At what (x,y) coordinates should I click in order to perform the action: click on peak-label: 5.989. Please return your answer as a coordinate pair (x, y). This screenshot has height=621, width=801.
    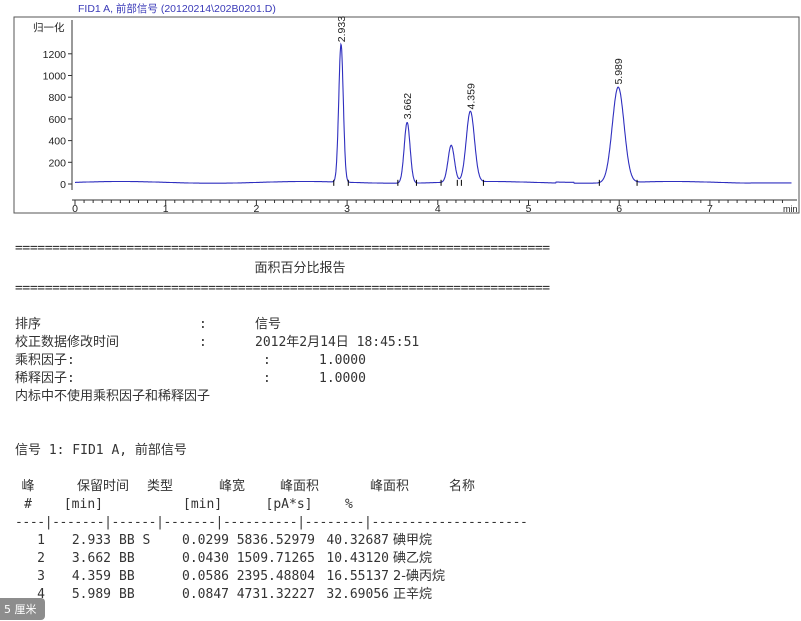
    Looking at the image, I should click on (619, 71).